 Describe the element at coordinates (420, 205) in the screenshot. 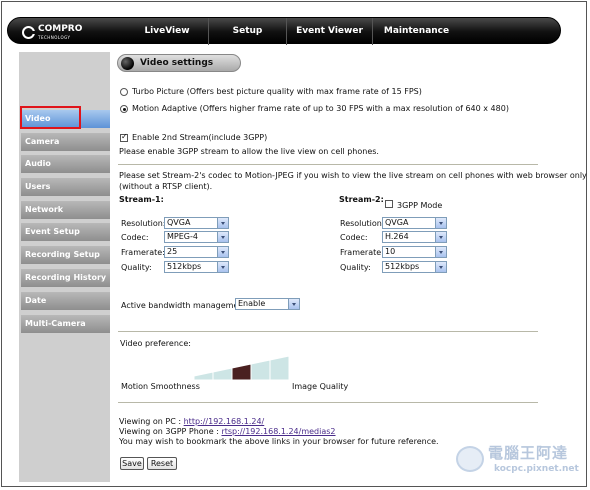

I see `3gpp-mode-label: 3GPP Mode` at that location.